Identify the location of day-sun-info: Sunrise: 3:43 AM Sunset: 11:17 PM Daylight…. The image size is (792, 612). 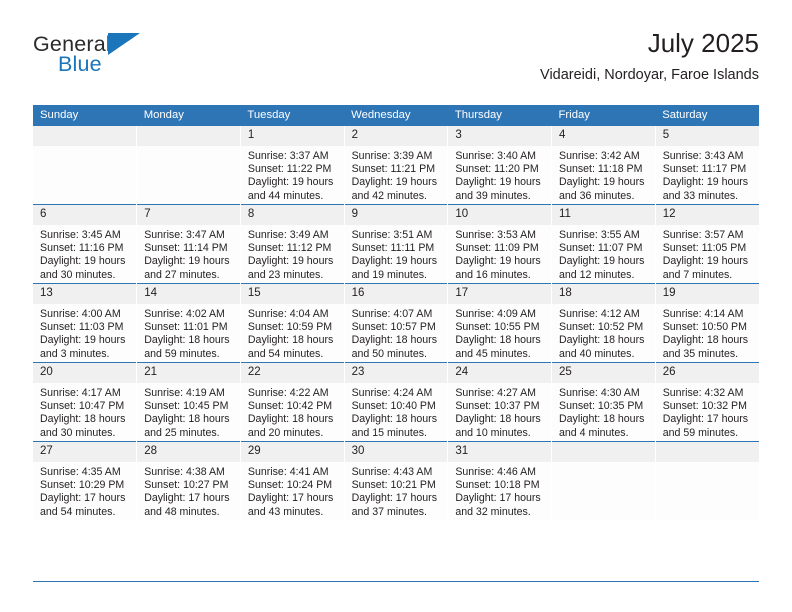
(707, 174).